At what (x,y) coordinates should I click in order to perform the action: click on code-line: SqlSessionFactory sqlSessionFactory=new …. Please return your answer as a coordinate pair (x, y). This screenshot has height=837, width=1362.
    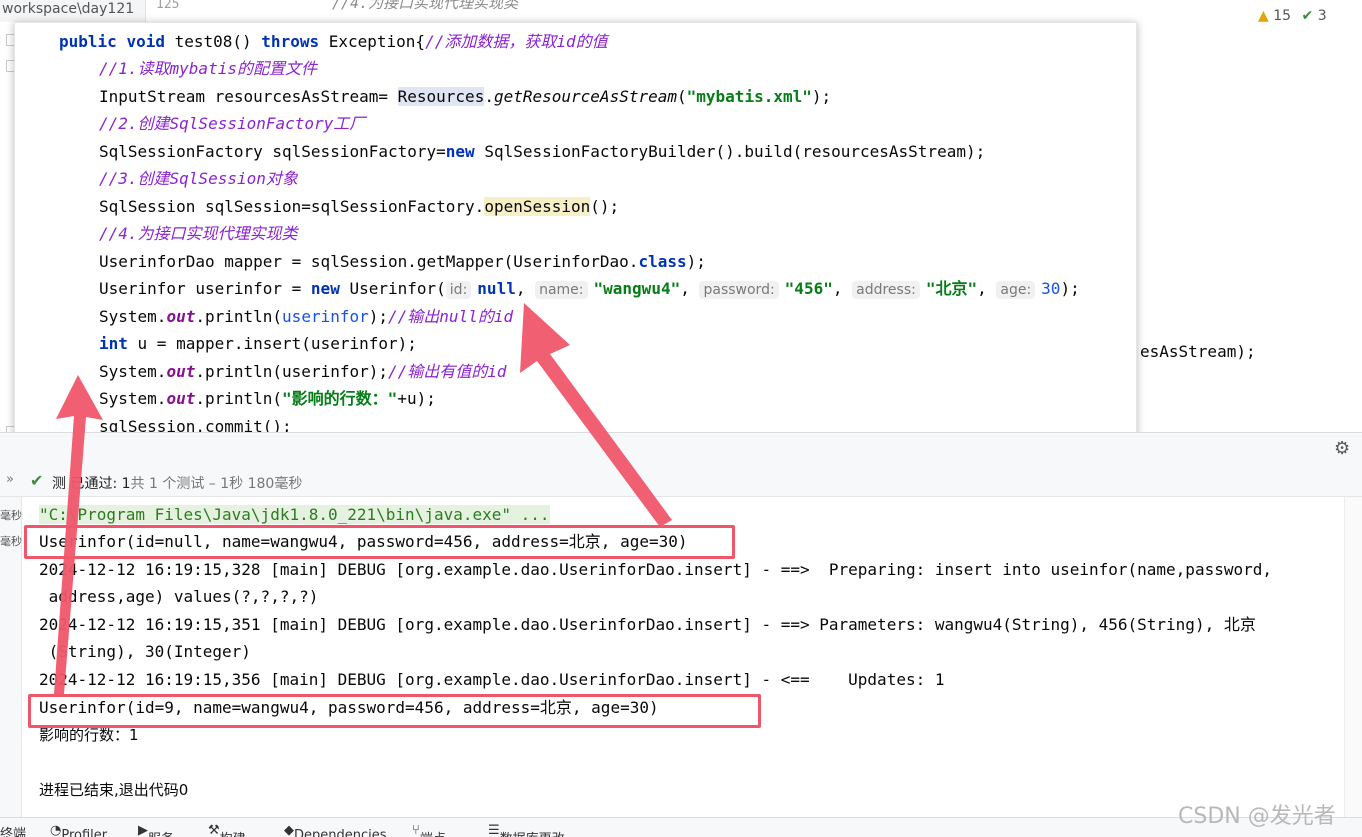
    Looking at the image, I should click on (542, 151).